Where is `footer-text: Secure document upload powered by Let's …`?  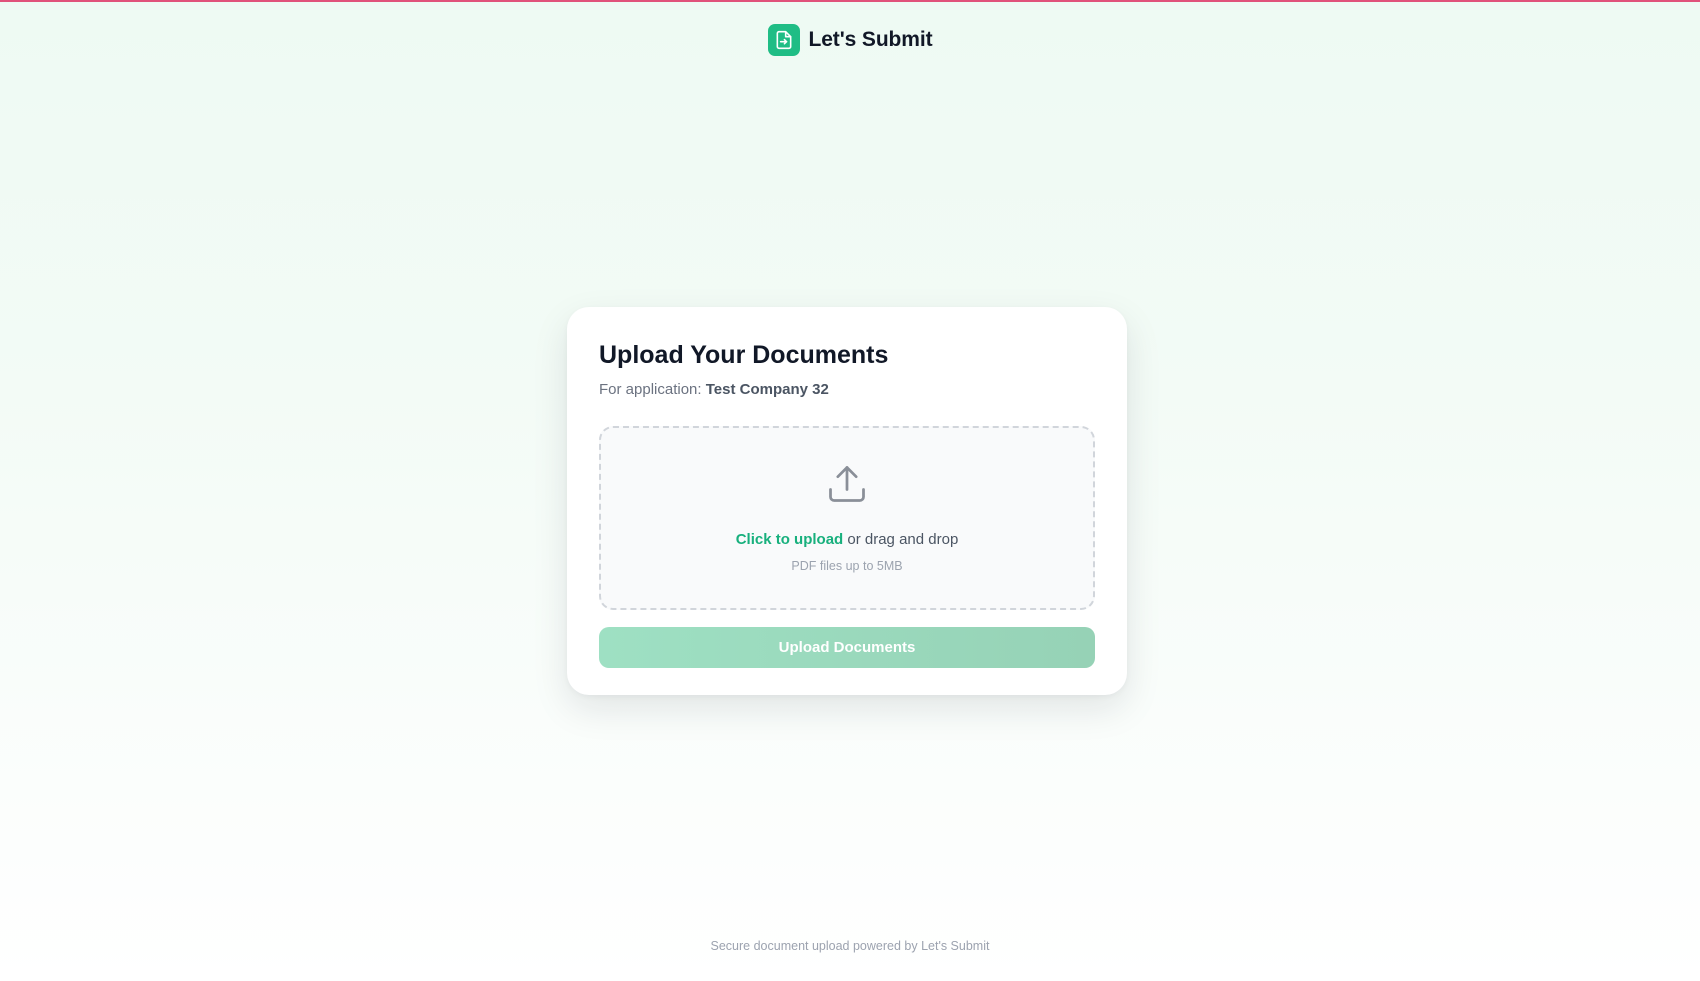
footer-text: Secure document upload powered by Let's … is located at coordinates (850, 946).